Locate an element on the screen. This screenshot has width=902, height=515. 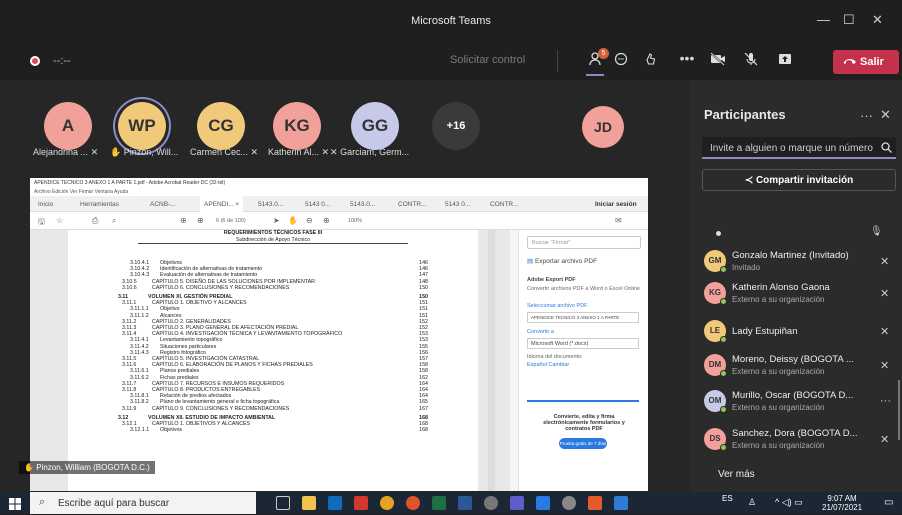
maximize-button: ☐ is located at coordinates (849, 20).